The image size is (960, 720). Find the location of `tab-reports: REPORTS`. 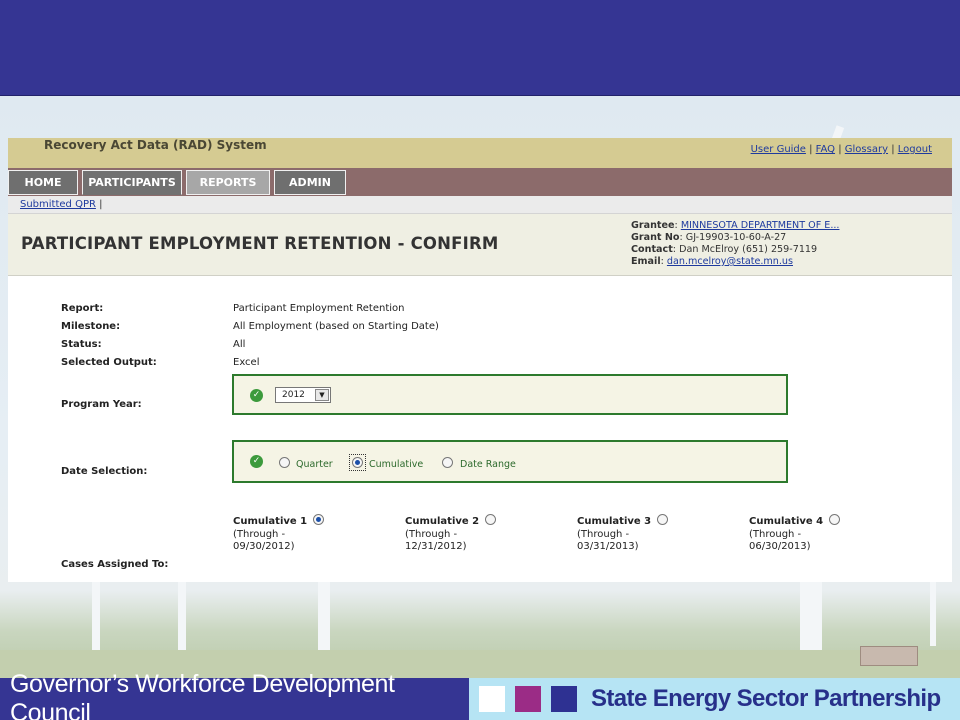

tab-reports: REPORTS is located at coordinates (228, 182).